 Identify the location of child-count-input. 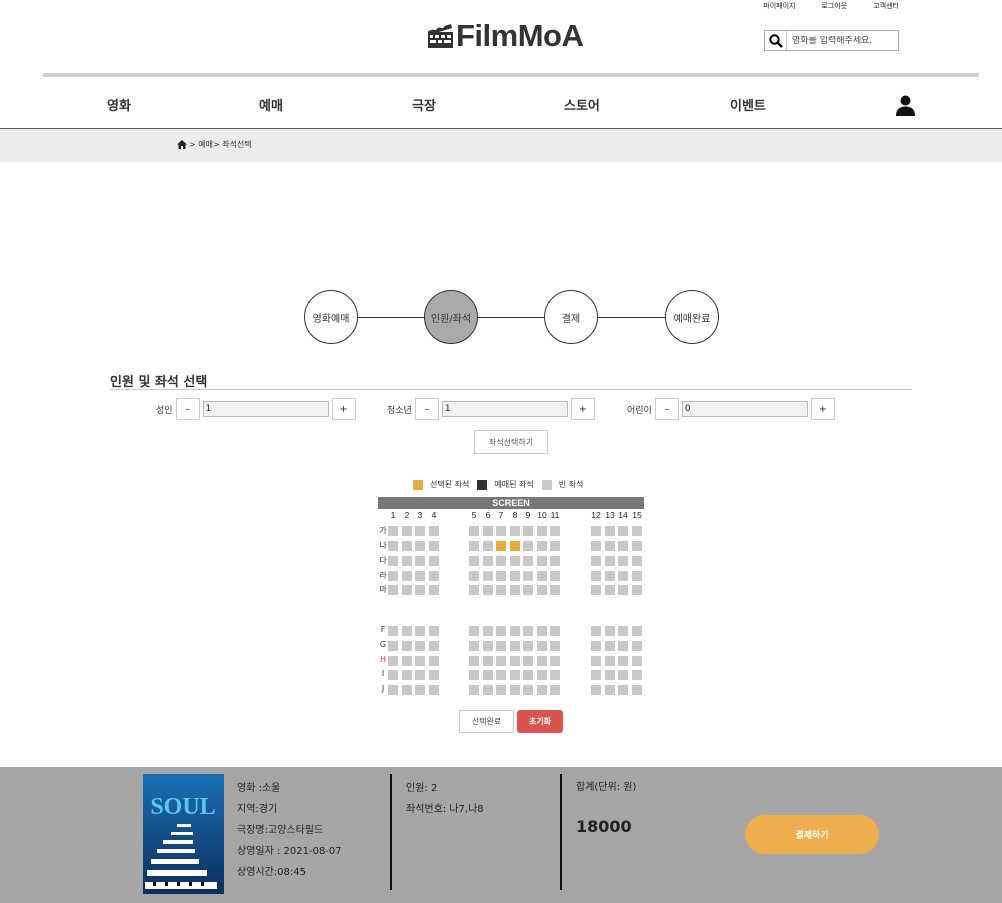
(744, 409).